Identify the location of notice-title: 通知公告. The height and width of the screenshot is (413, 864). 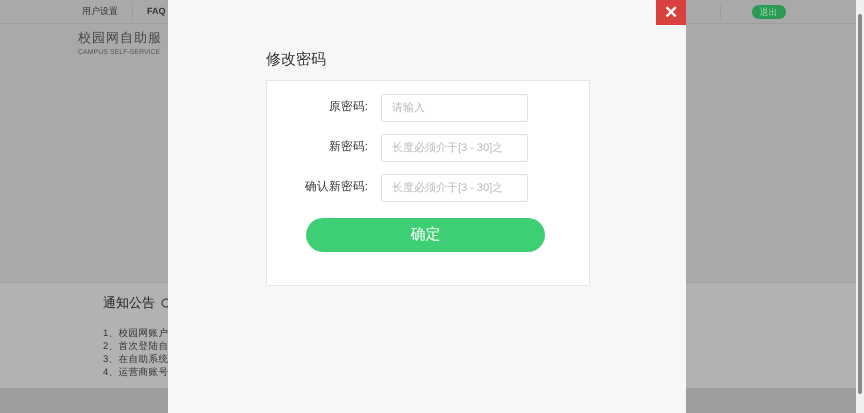
(129, 303).